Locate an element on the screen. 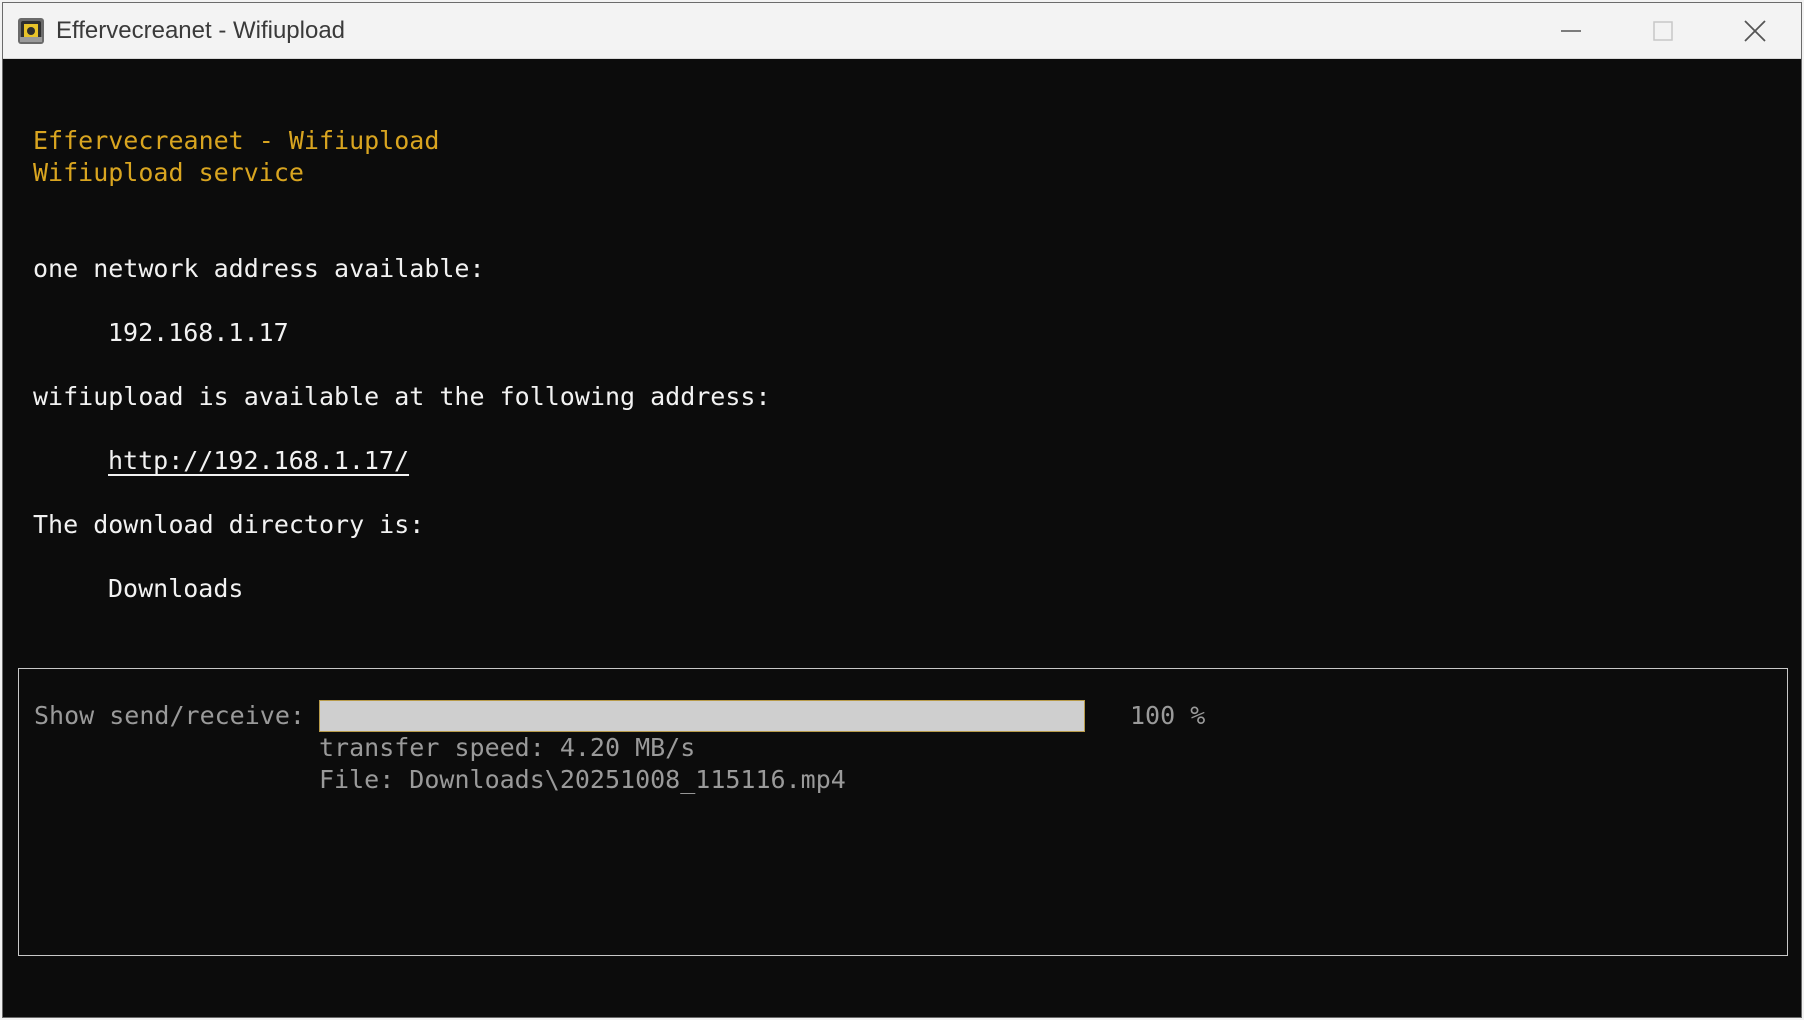 This screenshot has height=1020, width=1804. title-bar: Effervecreanet - Wifiupload is located at coordinates (902, 31).